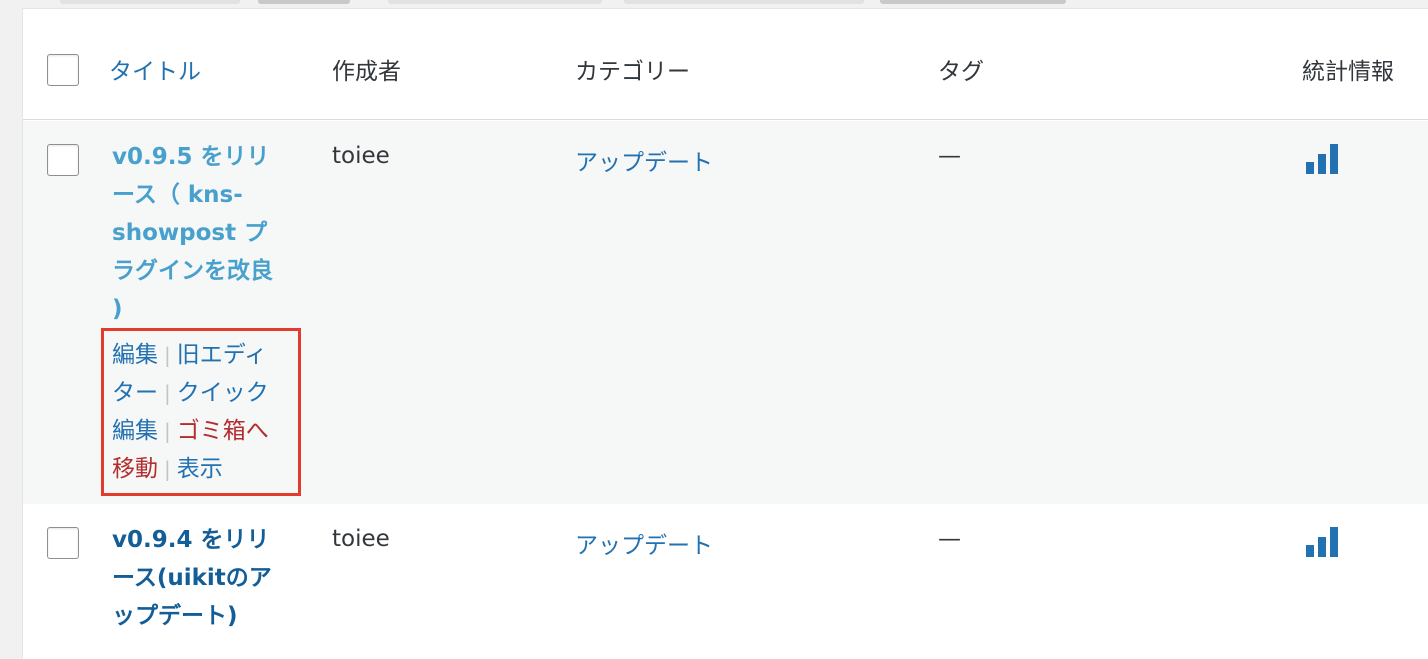 The height and width of the screenshot is (659, 1428). I want to click on post-title-link: v0.9.5 をリリ ース（ kns- showpost プ ラグインを改良 ), so click(205, 233).